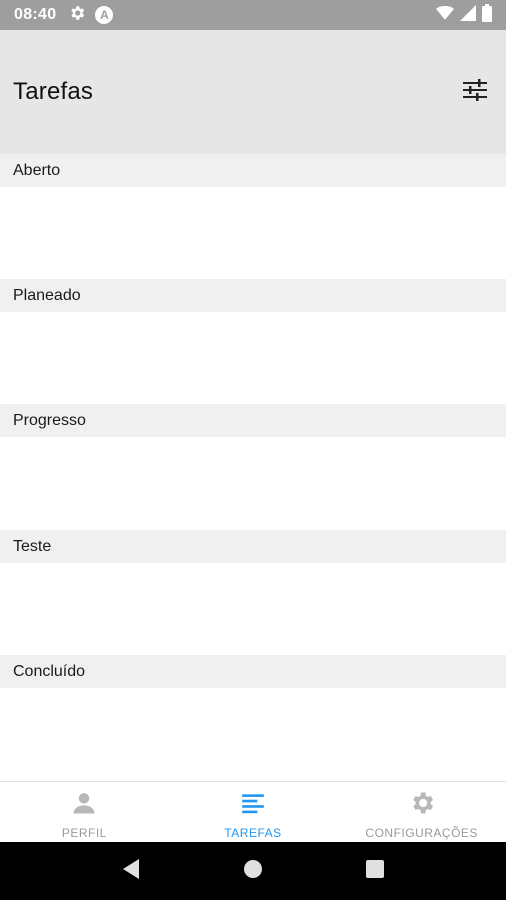 The height and width of the screenshot is (900, 506). I want to click on status-time: 08:40, so click(35, 14).